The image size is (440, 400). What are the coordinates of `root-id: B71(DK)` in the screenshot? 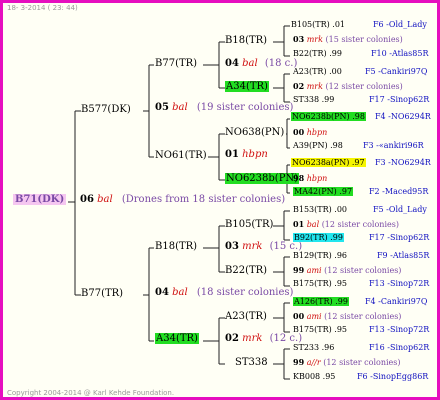 It's located at (40, 199).